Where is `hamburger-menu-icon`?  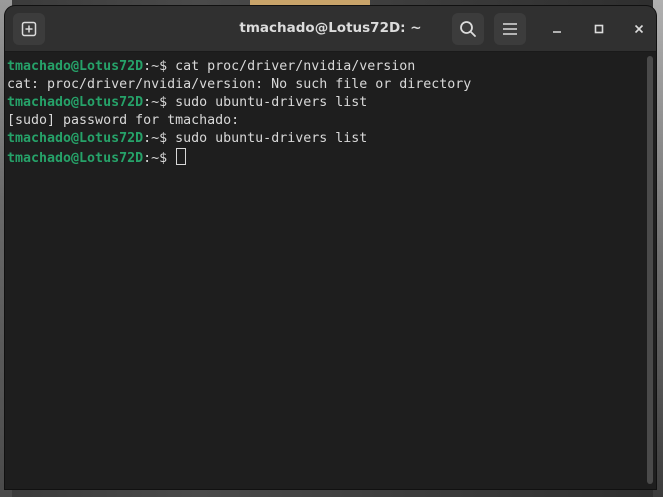 hamburger-menu-icon is located at coordinates (510, 29).